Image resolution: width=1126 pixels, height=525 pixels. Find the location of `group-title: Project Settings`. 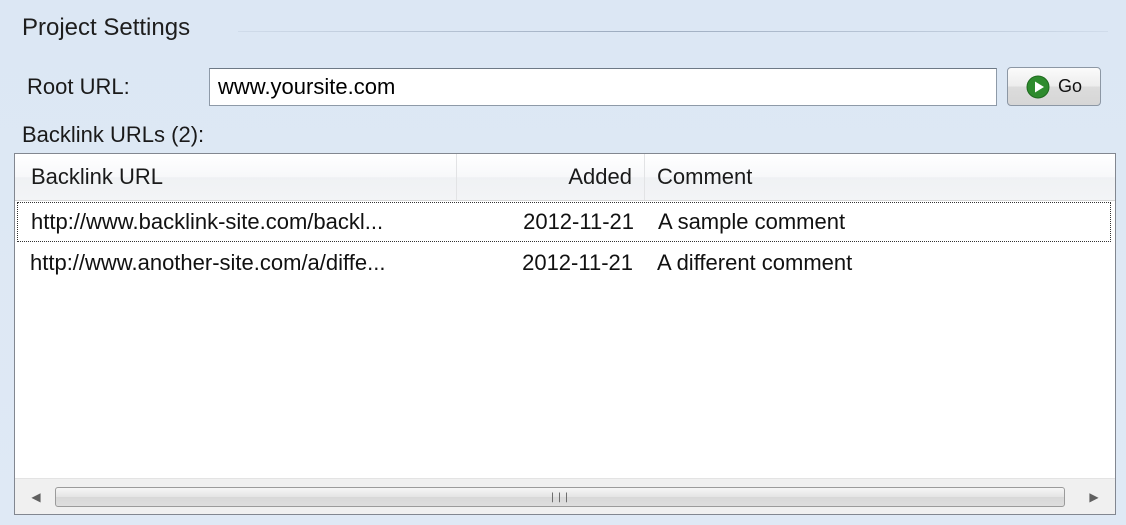

group-title: Project Settings is located at coordinates (106, 27).